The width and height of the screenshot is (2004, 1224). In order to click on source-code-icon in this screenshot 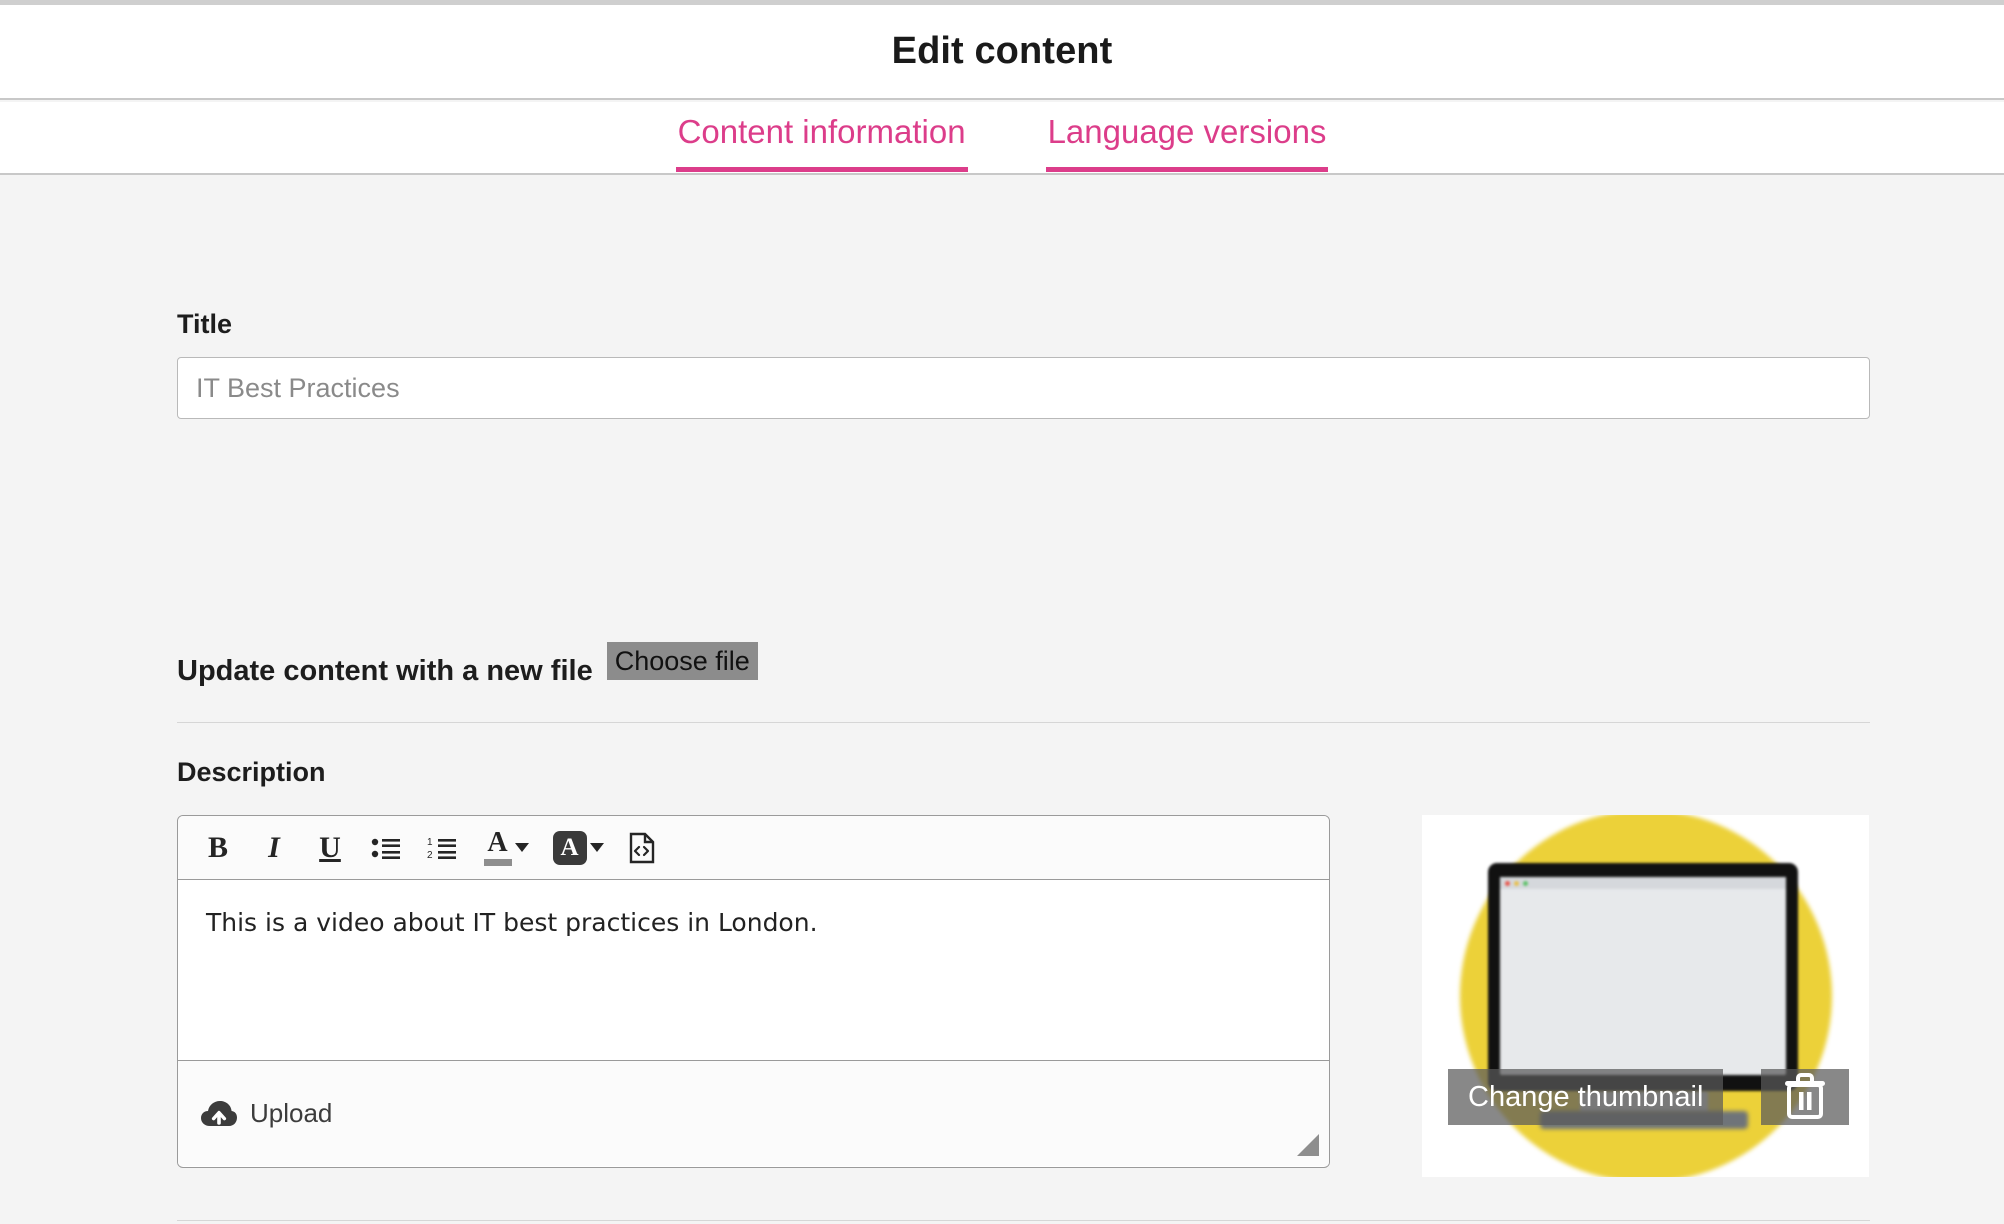, I will do `click(642, 848)`.